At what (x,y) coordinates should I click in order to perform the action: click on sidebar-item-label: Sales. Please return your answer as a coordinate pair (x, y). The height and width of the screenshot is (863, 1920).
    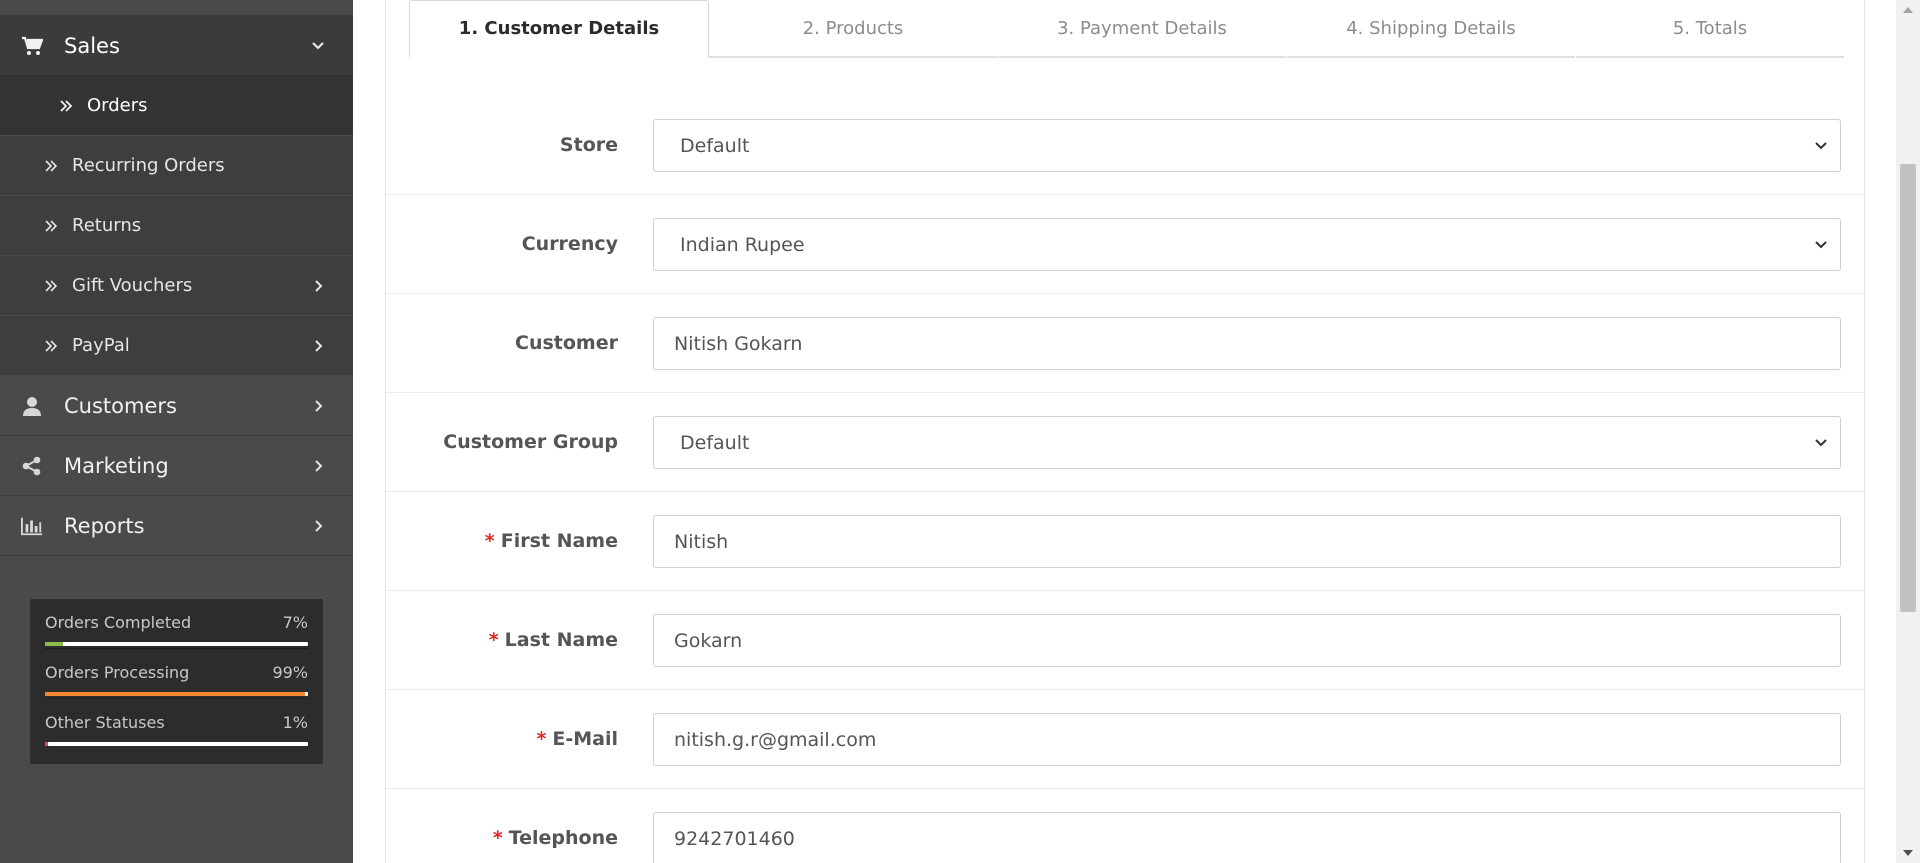
    Looking at the image, I should click on (92, 45).